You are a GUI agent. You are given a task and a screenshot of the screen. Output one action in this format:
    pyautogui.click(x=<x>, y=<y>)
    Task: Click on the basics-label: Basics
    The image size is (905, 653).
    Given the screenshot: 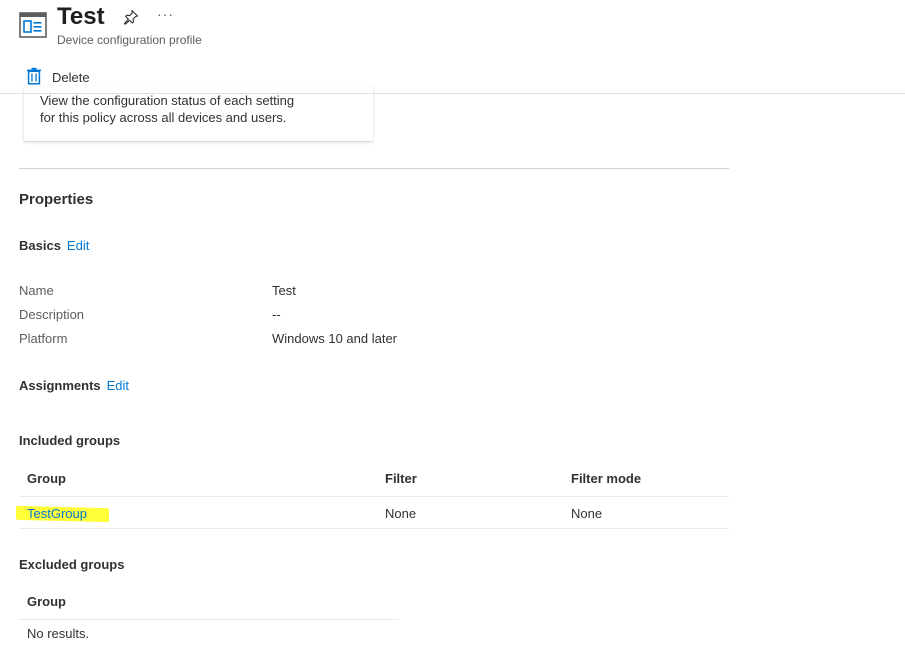 What is the action you would take?
    pyautogui.click(x=40, y=245)
    